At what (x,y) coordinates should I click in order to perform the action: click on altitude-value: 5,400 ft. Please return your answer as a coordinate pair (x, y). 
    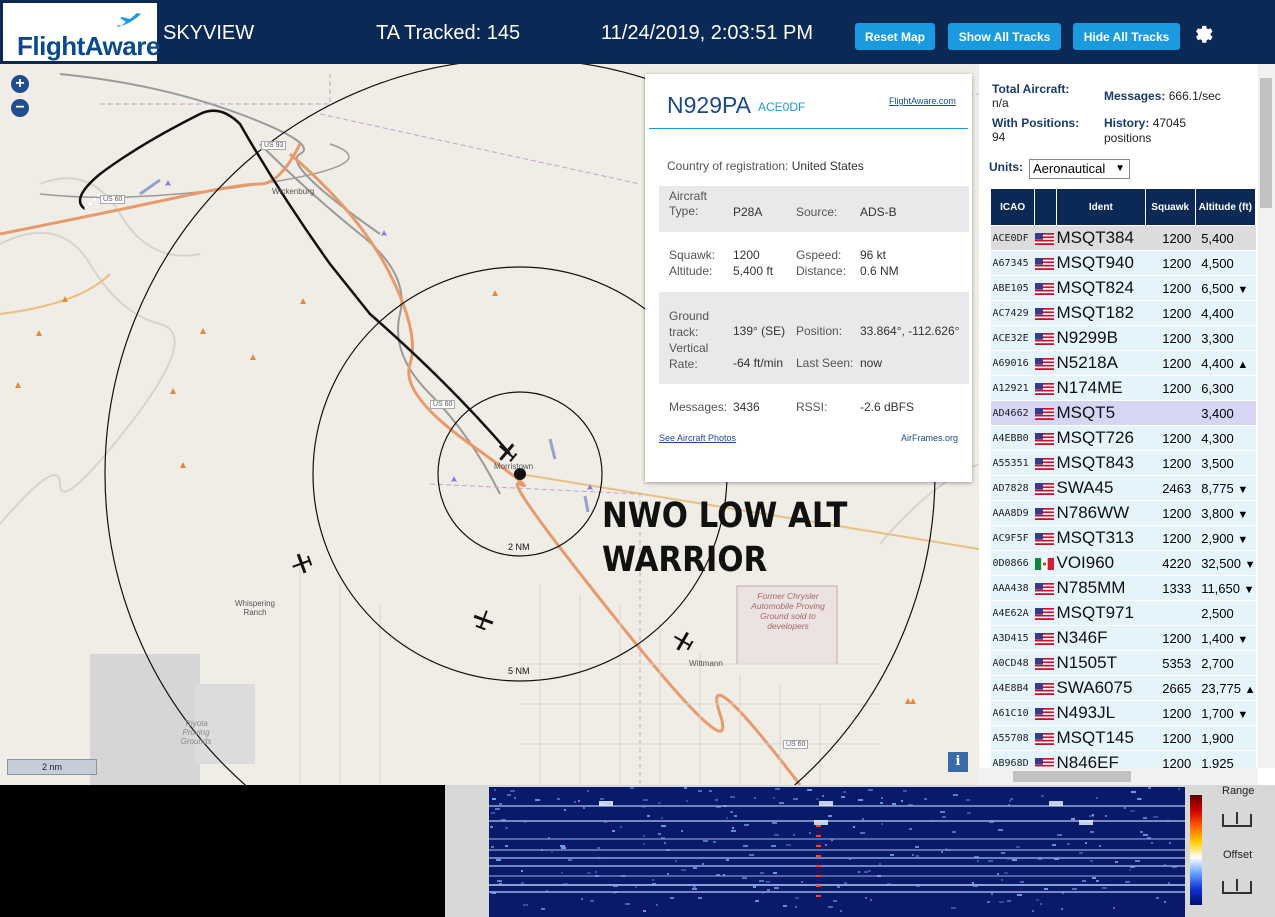
    Looking at the image, I should click on (753, 271).